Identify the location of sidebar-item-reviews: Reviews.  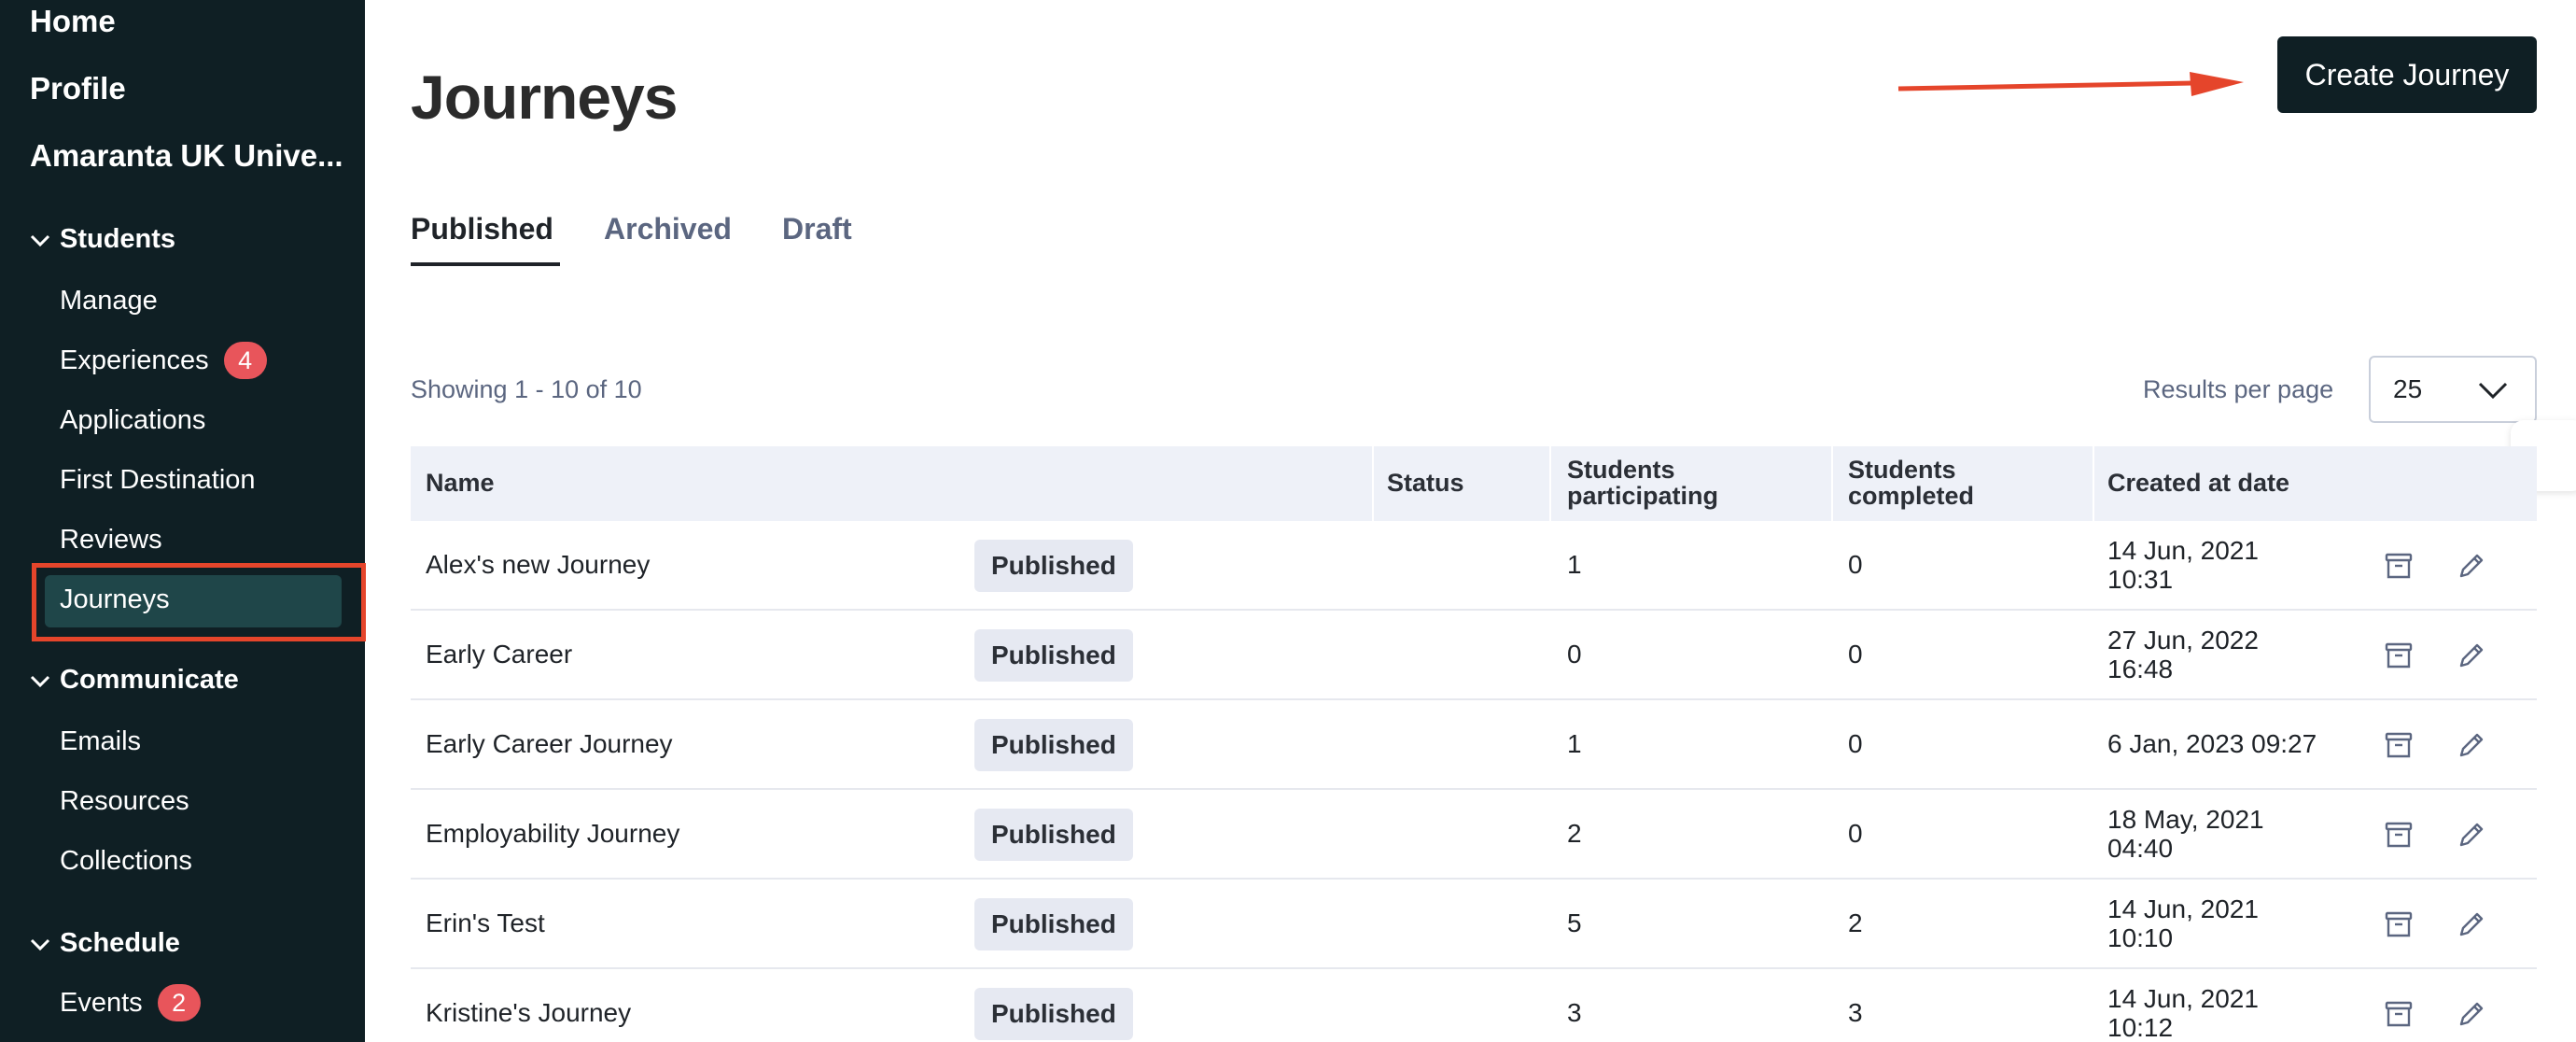
(111, 540).